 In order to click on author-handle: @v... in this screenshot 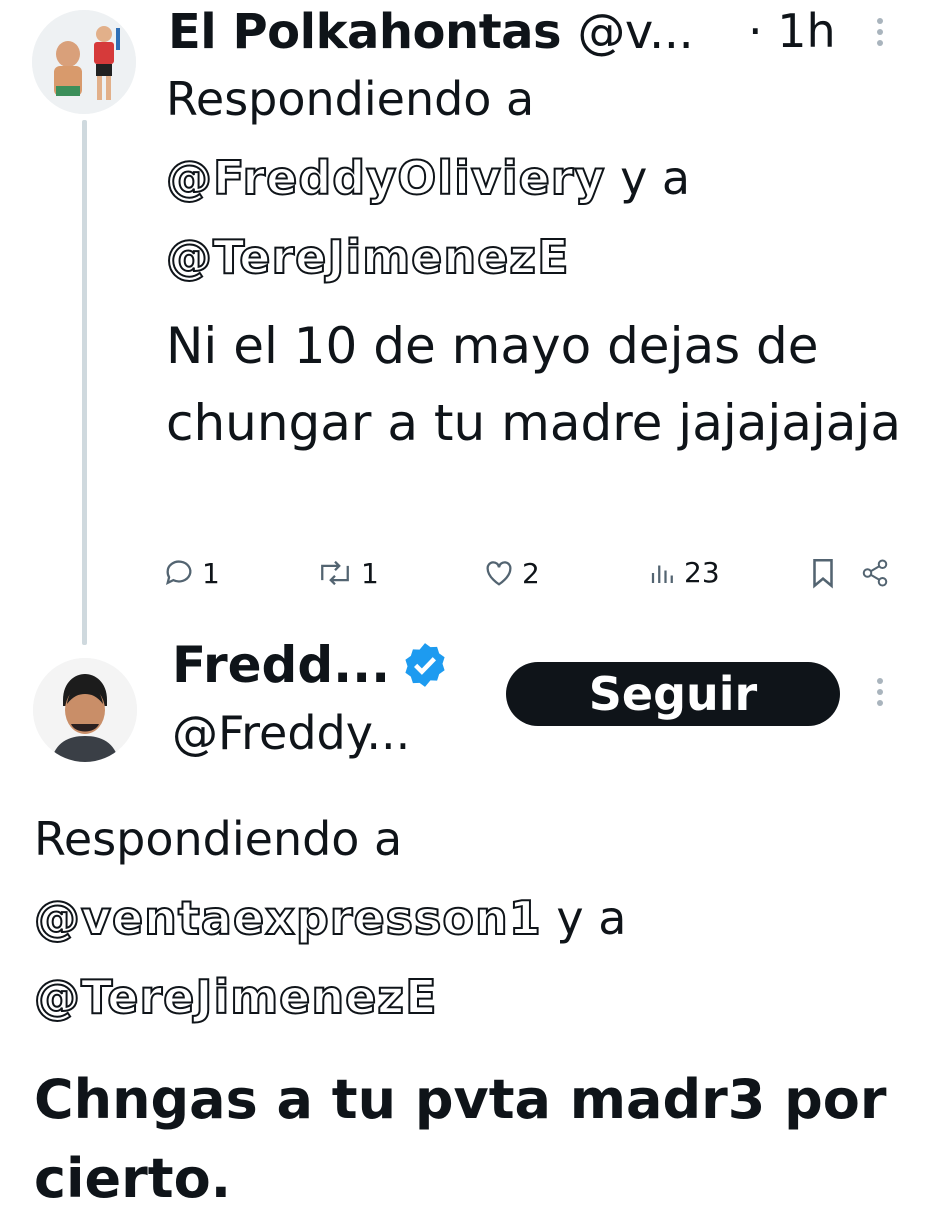, I will do `click(635, 32)`.